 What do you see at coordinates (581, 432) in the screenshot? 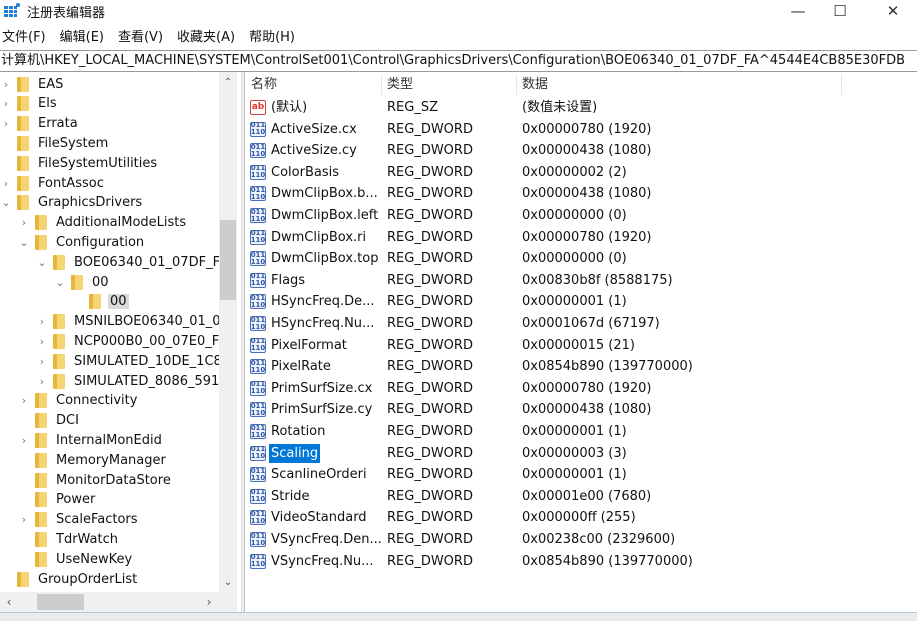
I see `value-row: 011 110 Rotation REG_DWORD 0x00000001 (1)` at bounding box center [581, 432].